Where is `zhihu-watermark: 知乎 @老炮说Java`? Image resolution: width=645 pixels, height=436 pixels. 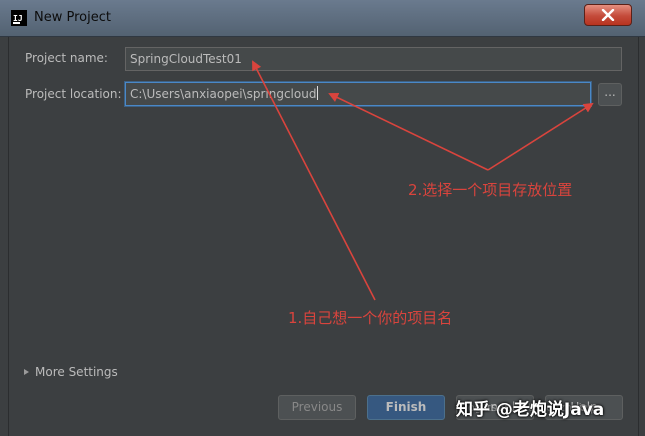 zhihu-watermark: 知乎 @老炮说Java is located at coordinates (530, 407).